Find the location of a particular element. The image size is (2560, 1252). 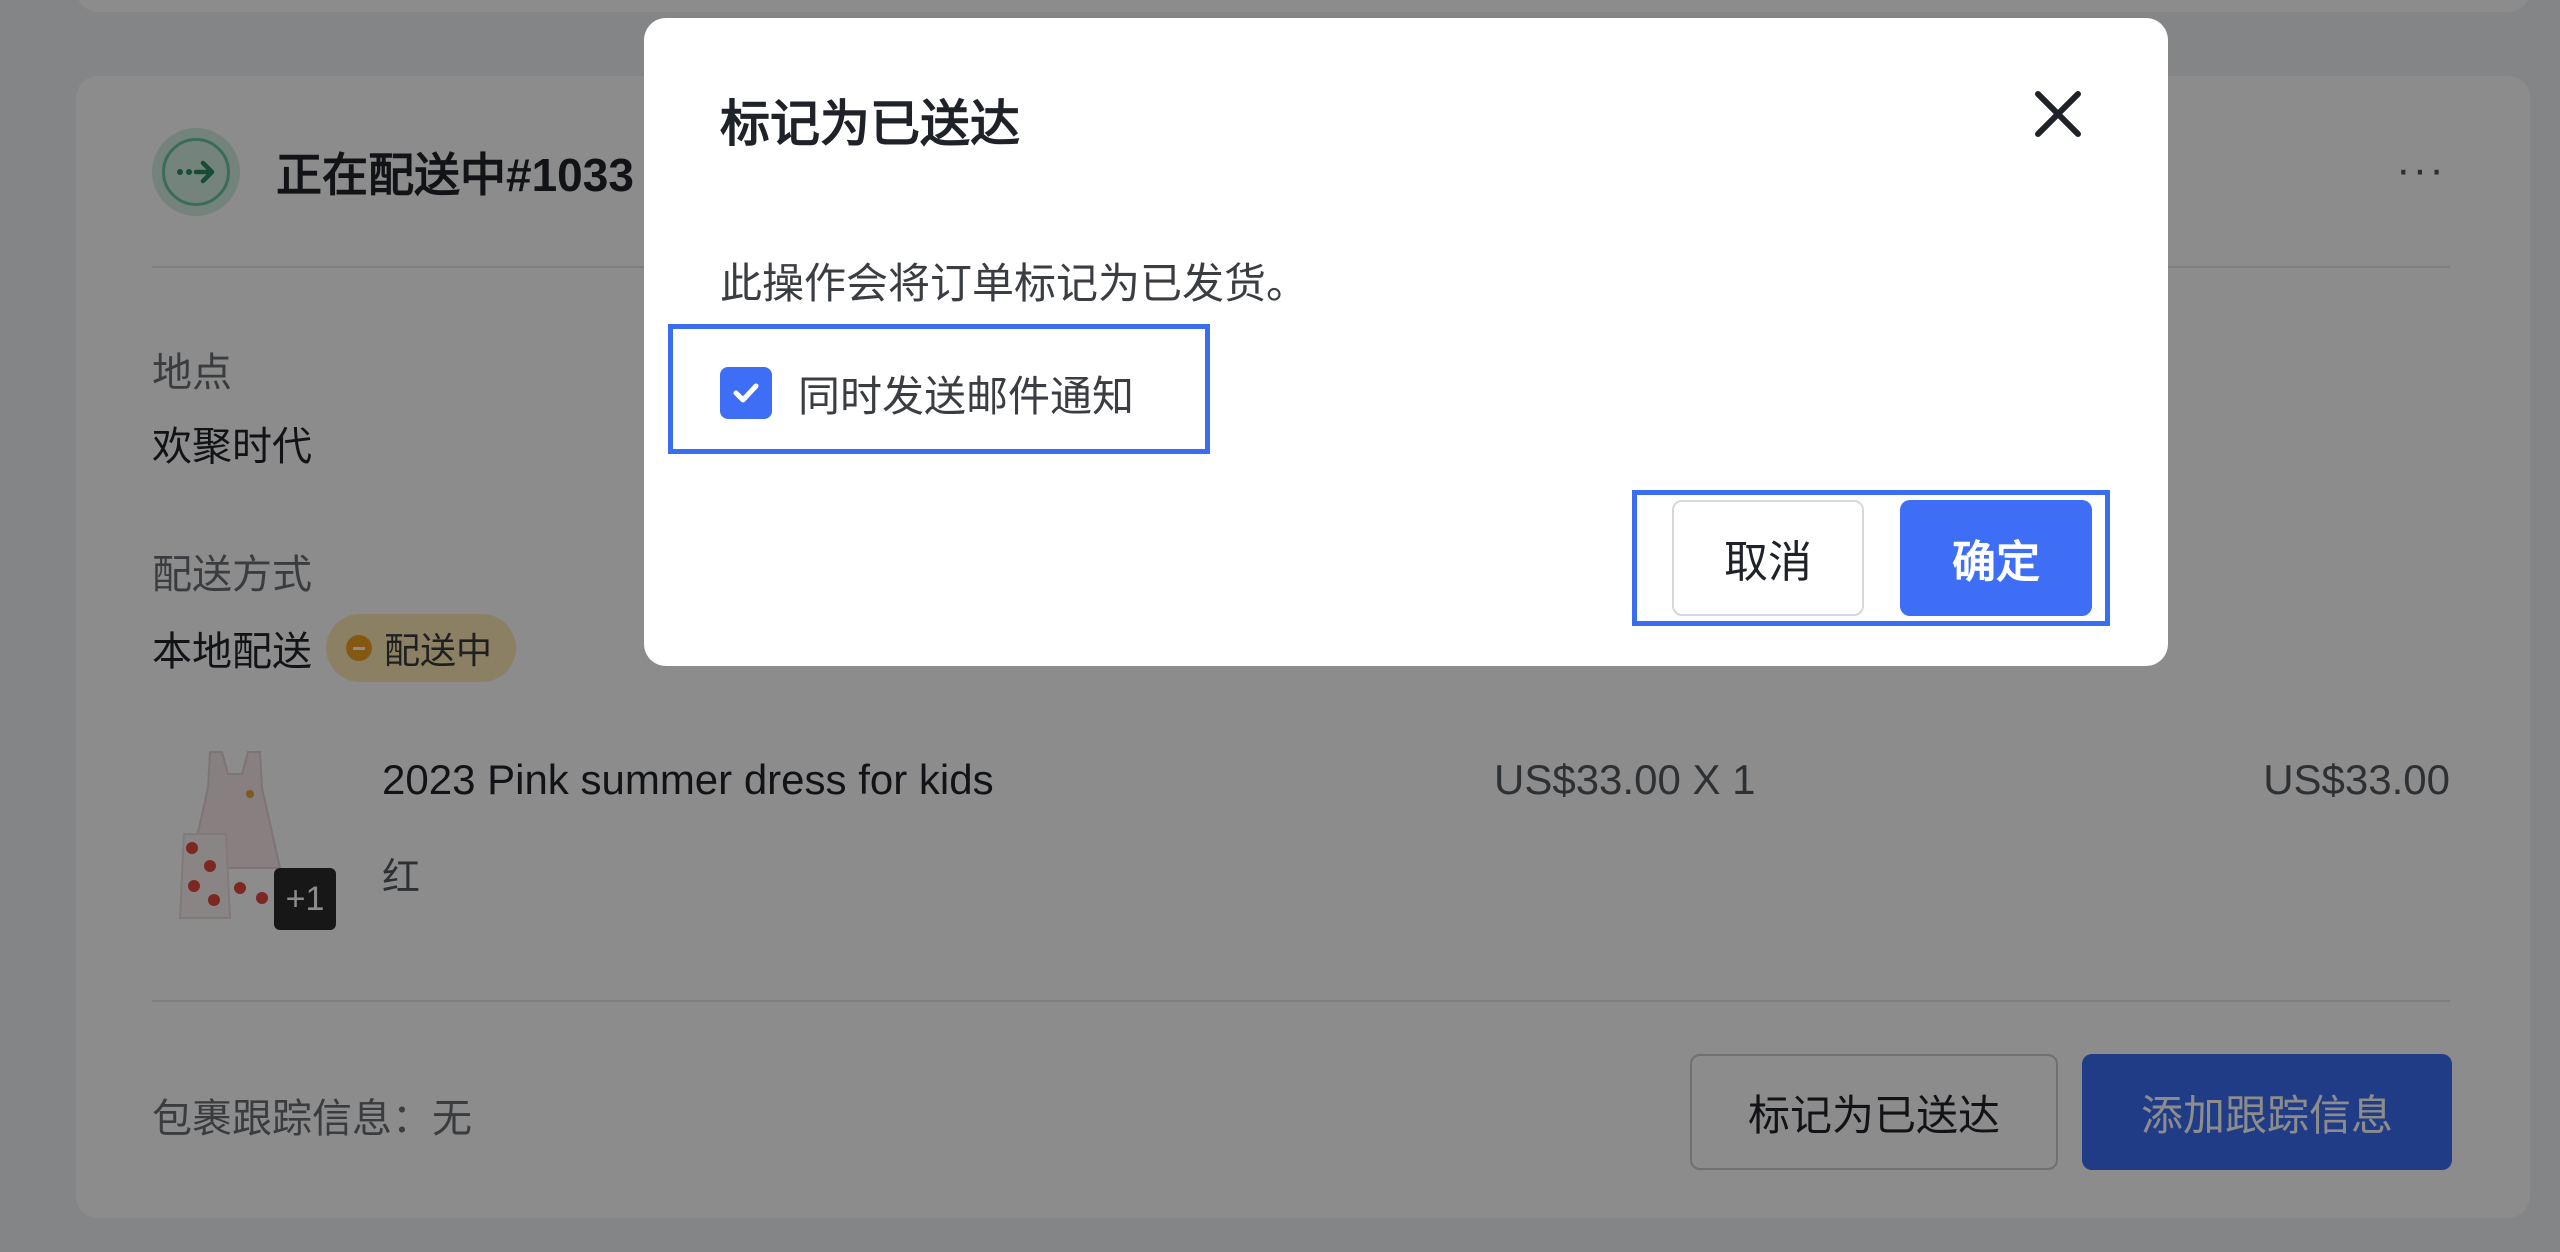

close-icon is located at coordinates (2058, 114).